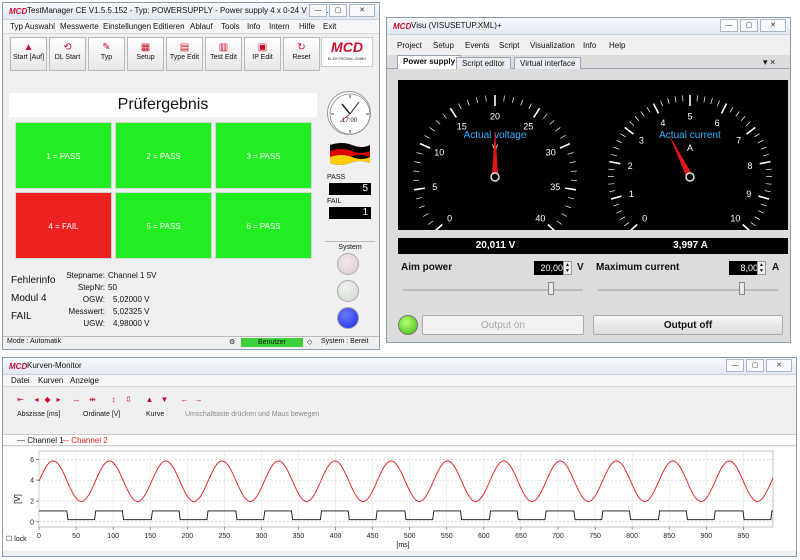  I want to click on cg-tick-label: 10, so click(735, 218).